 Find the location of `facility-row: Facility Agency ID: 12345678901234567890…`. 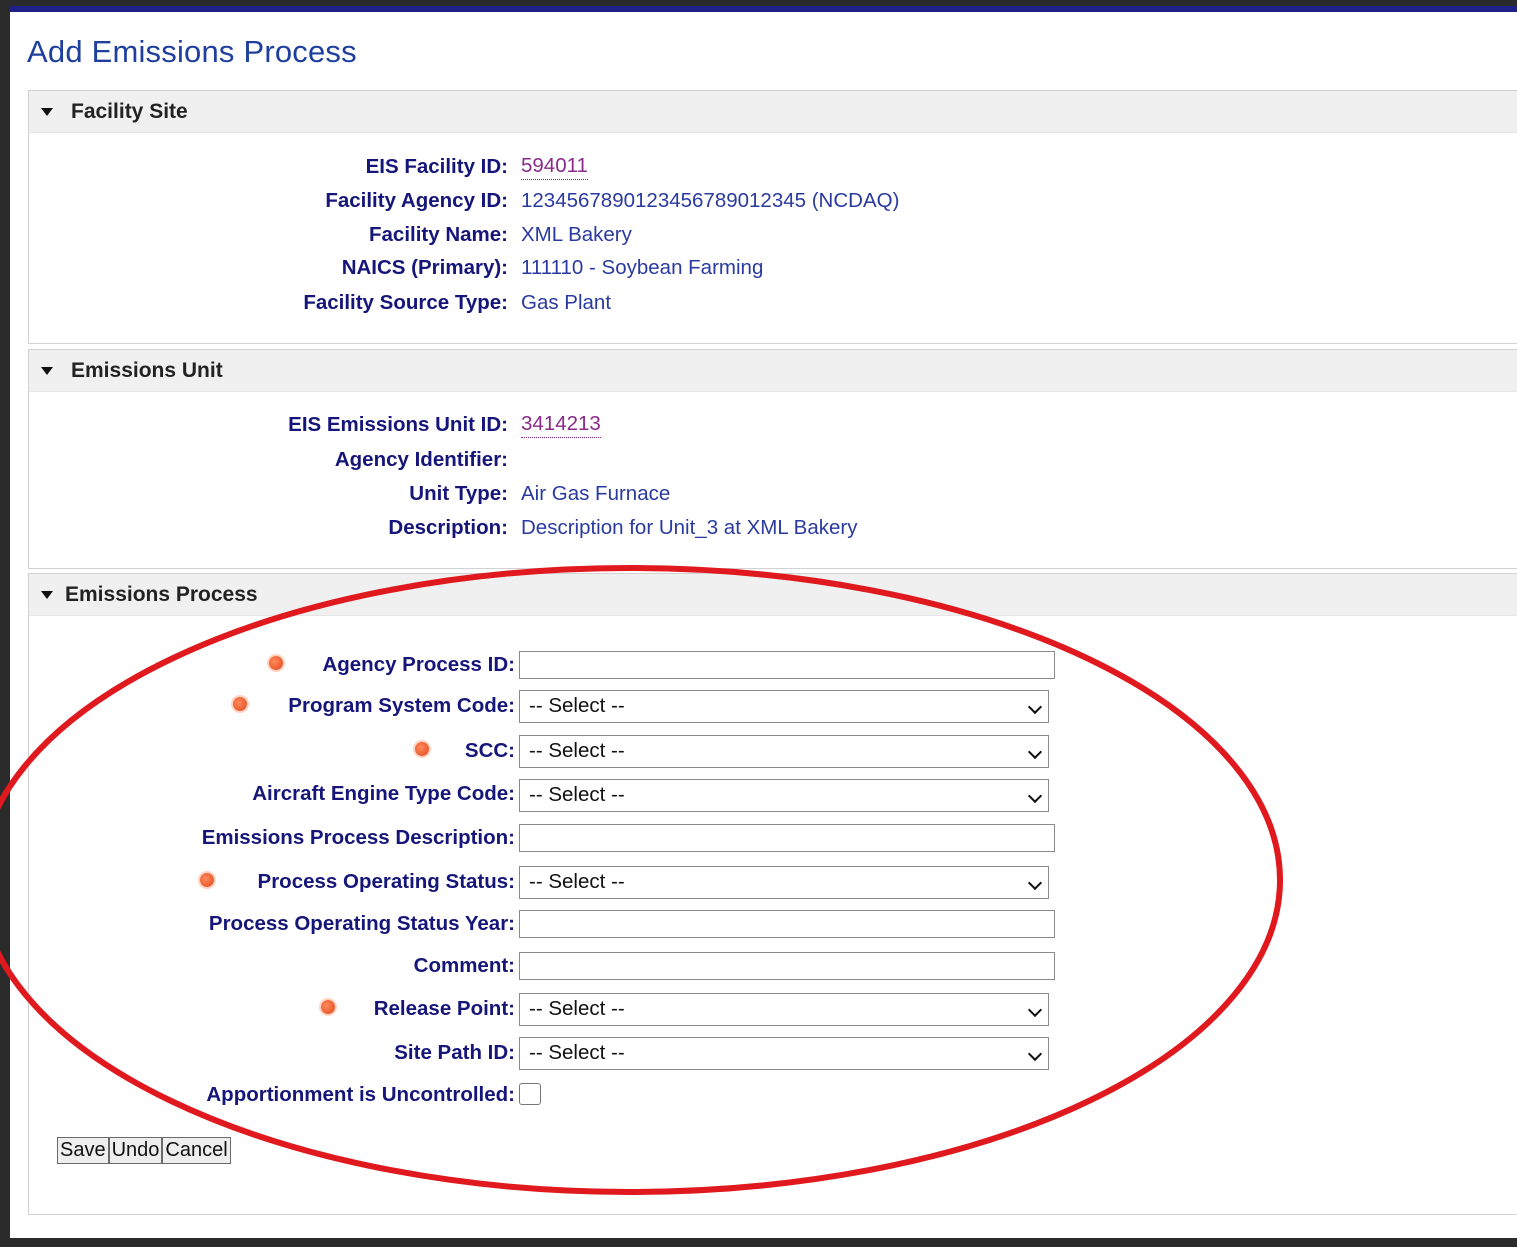

facility-row: Facility Agency ID: 12345678901234567890… is located at coordinates (773, 201).